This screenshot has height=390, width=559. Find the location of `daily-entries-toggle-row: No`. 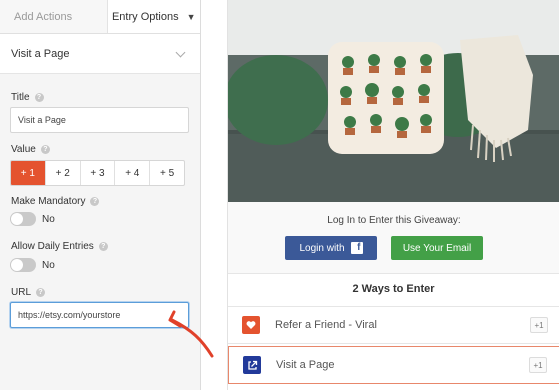

daily-entries-toggle-row: No is located at coordinates (32, 265).